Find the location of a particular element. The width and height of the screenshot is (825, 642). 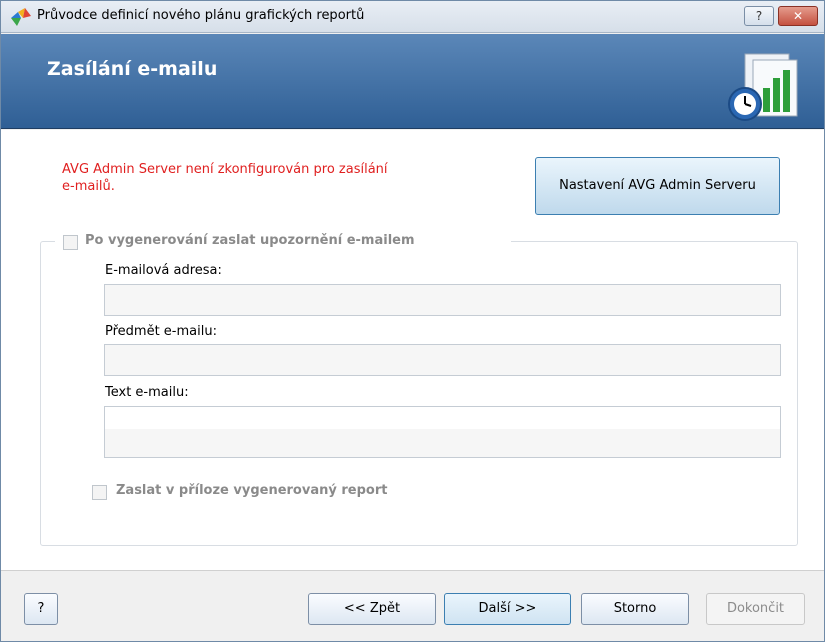

help-button: ? is located at coordinates (41, 609).